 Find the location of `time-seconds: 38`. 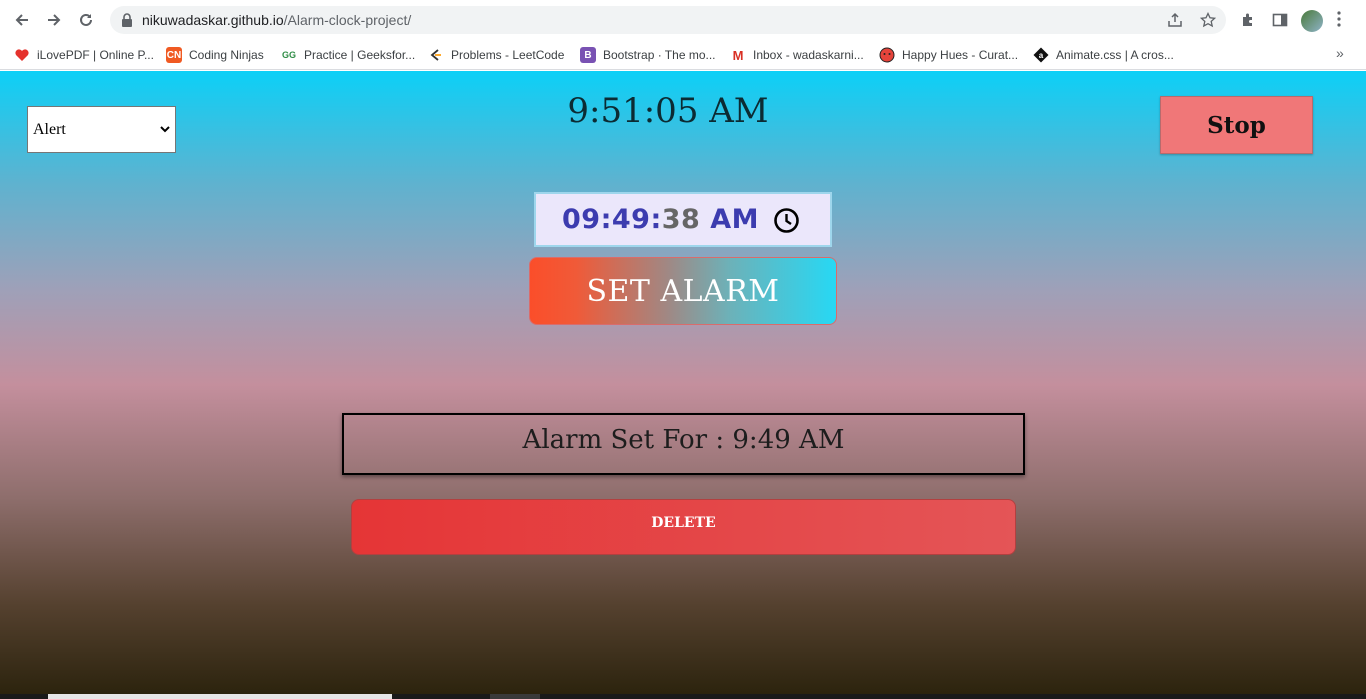

time-seconds: 38 is located at coordinates (681, 219).